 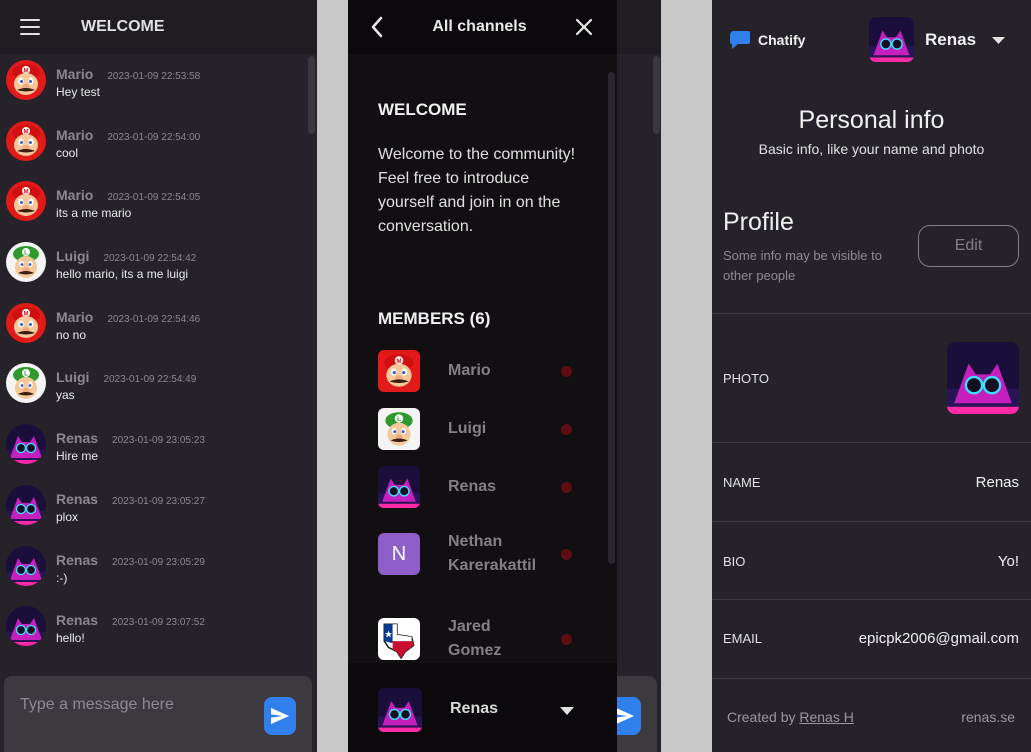 I want to click on back-chevron-icon, so click(x=377, y=27).